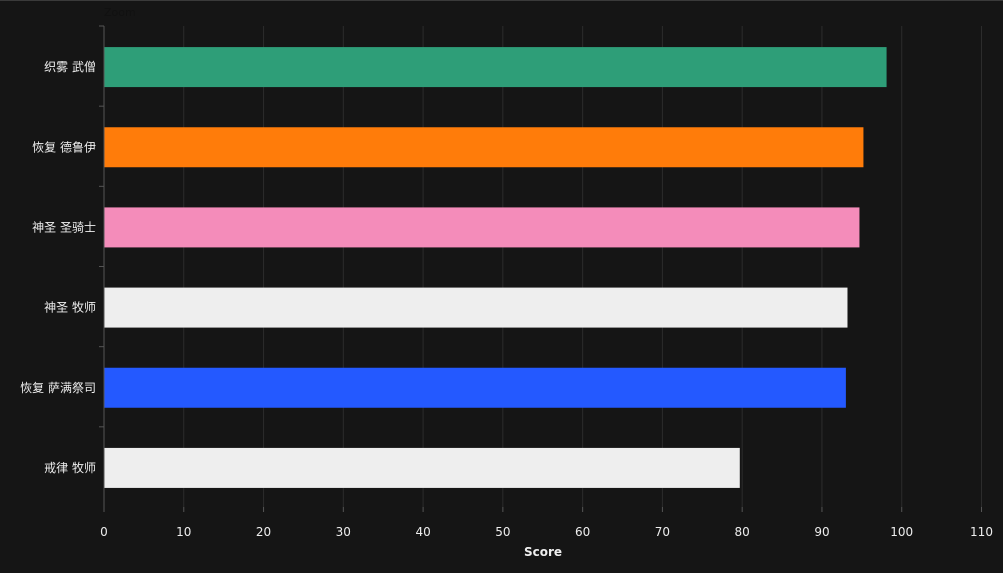 This screenshot has width=1003, height=573. I want to click on x-tick-label: 70, so click(662, 532).